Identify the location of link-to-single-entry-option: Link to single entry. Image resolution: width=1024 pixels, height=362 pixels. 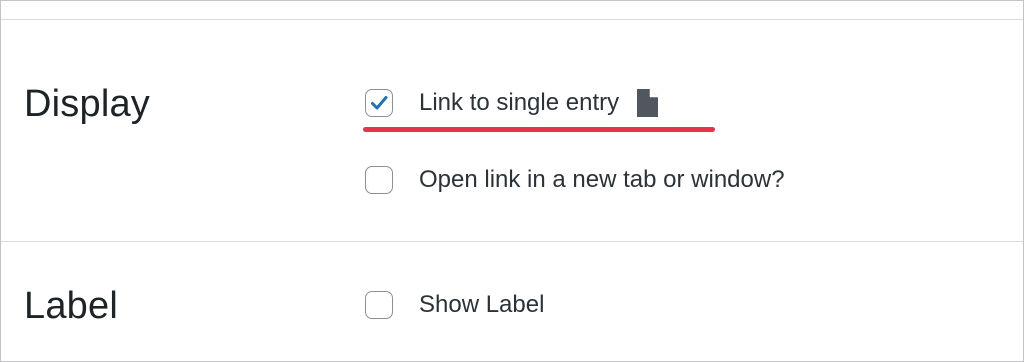
(512, 103).